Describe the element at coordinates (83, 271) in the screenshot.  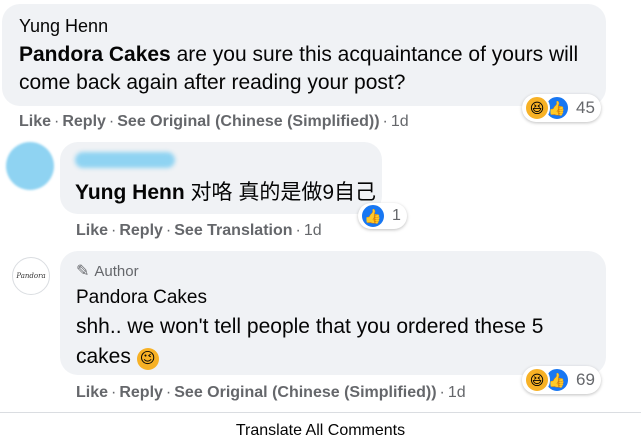
I see `pencil-icon: ✎` at that location.